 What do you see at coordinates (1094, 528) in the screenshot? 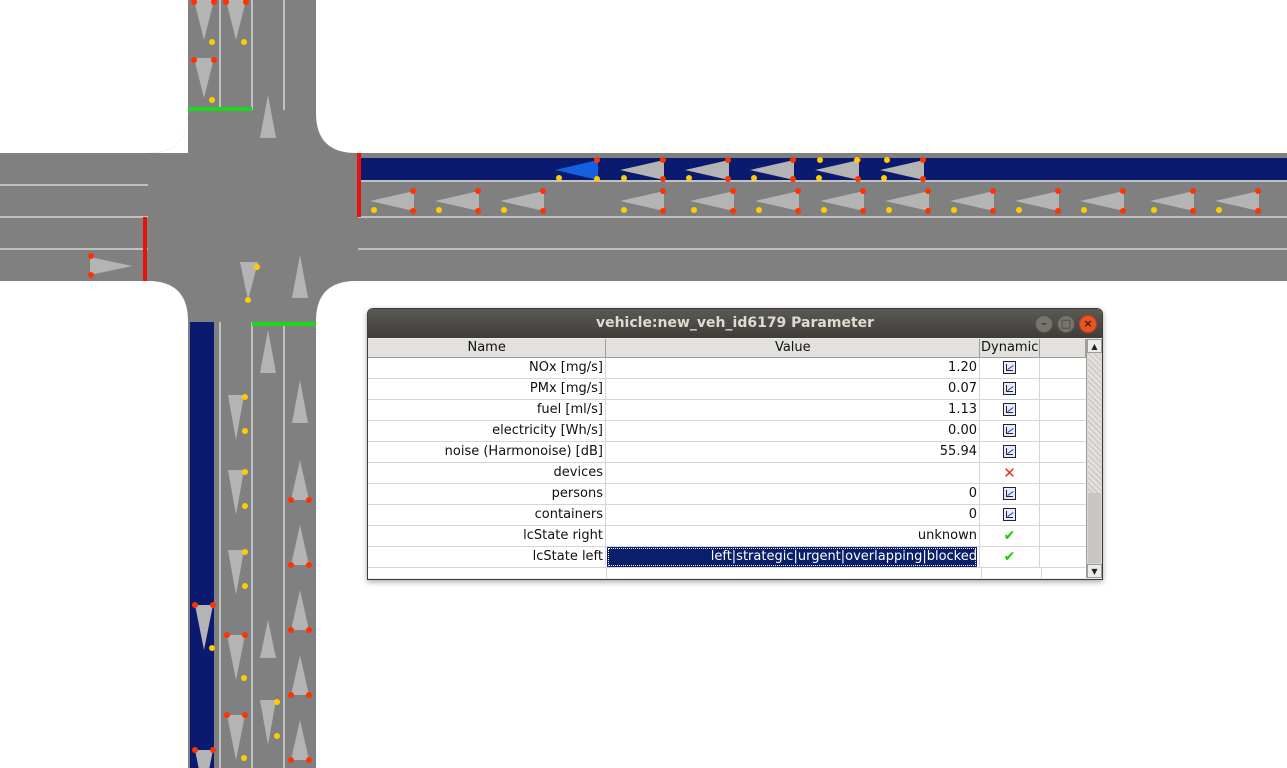
I see `scroll-thumb` at bounding box center [1094, 528].